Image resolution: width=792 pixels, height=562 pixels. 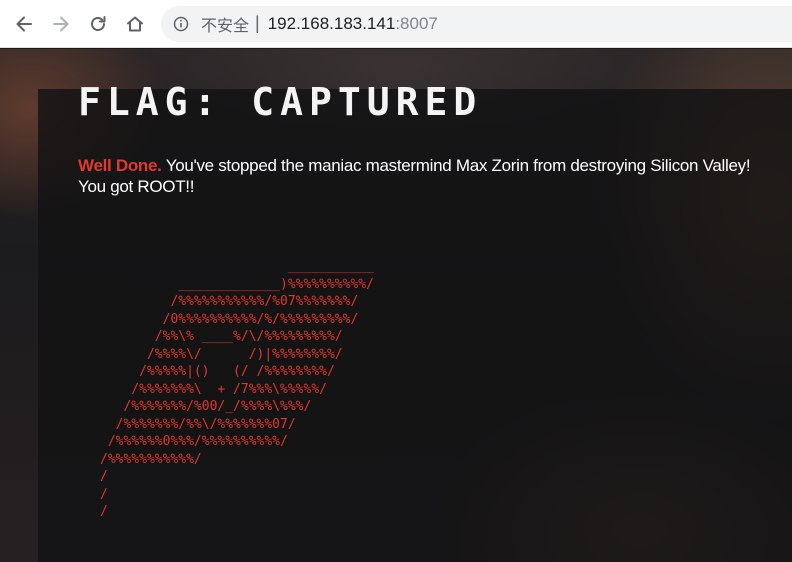 I want to click on back-button, so click(x=24, y=24).